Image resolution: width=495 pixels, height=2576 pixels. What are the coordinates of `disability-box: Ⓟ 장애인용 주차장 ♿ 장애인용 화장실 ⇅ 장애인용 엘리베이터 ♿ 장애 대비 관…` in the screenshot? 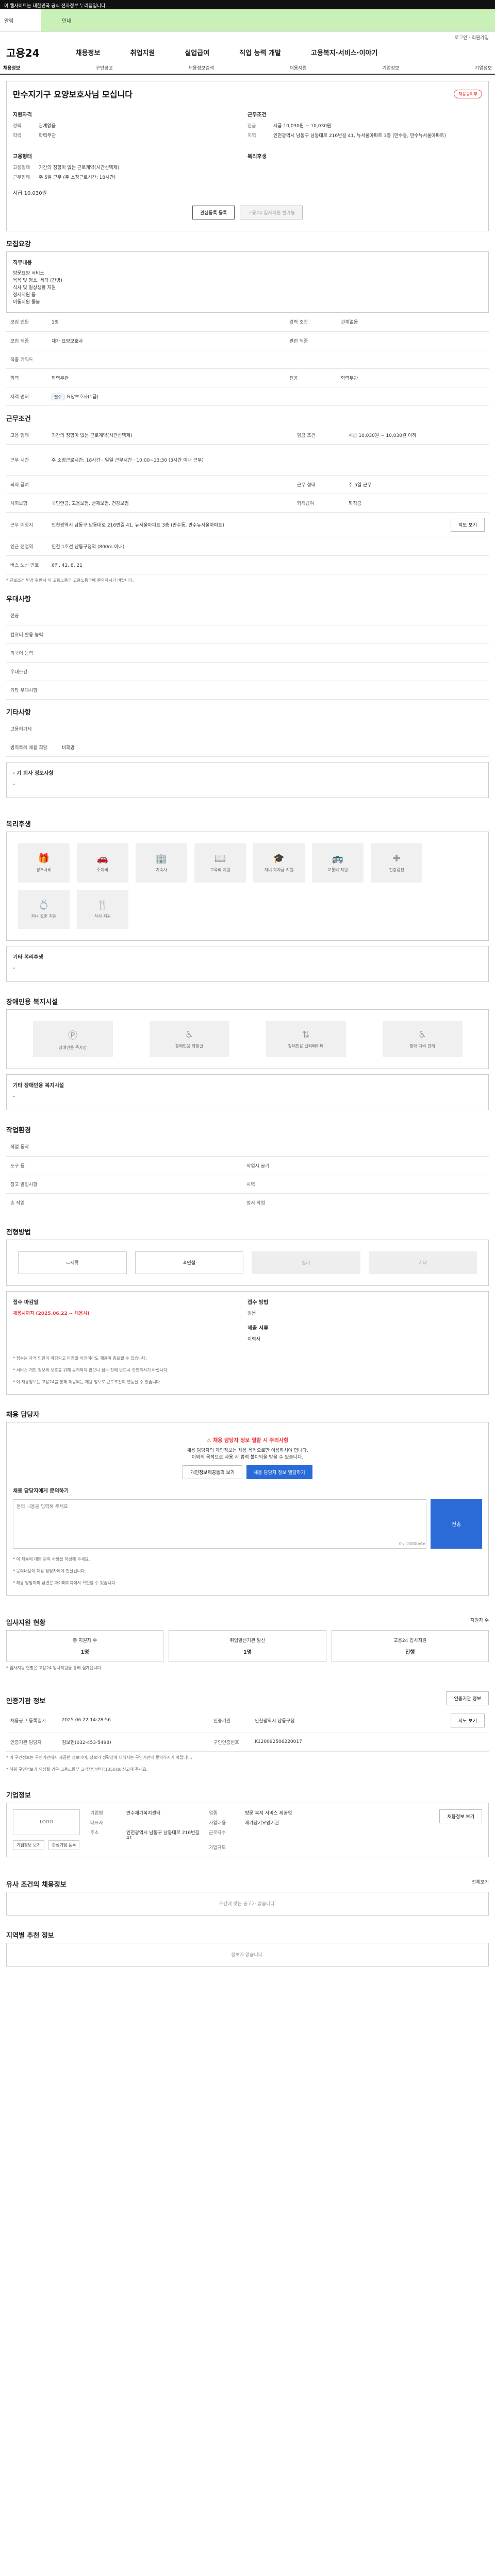 It's located at (247, 1039).